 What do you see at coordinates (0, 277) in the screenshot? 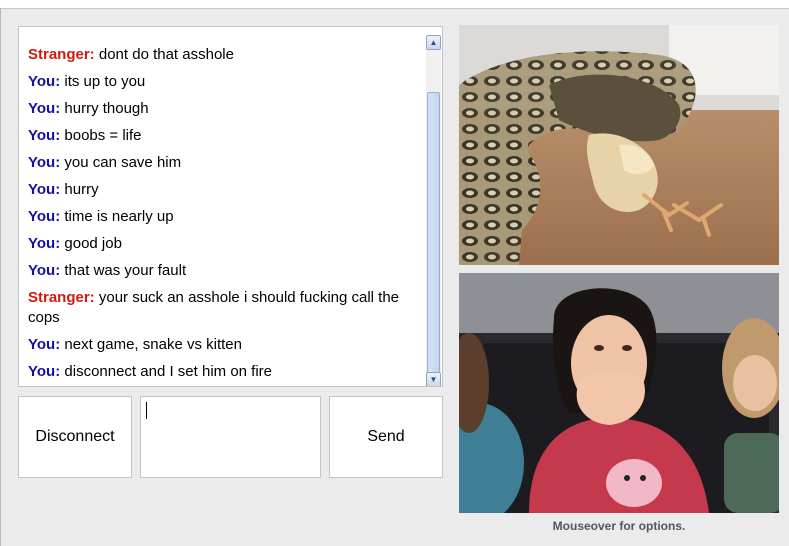
I see `window-edge` at bounding box center [0, 277].